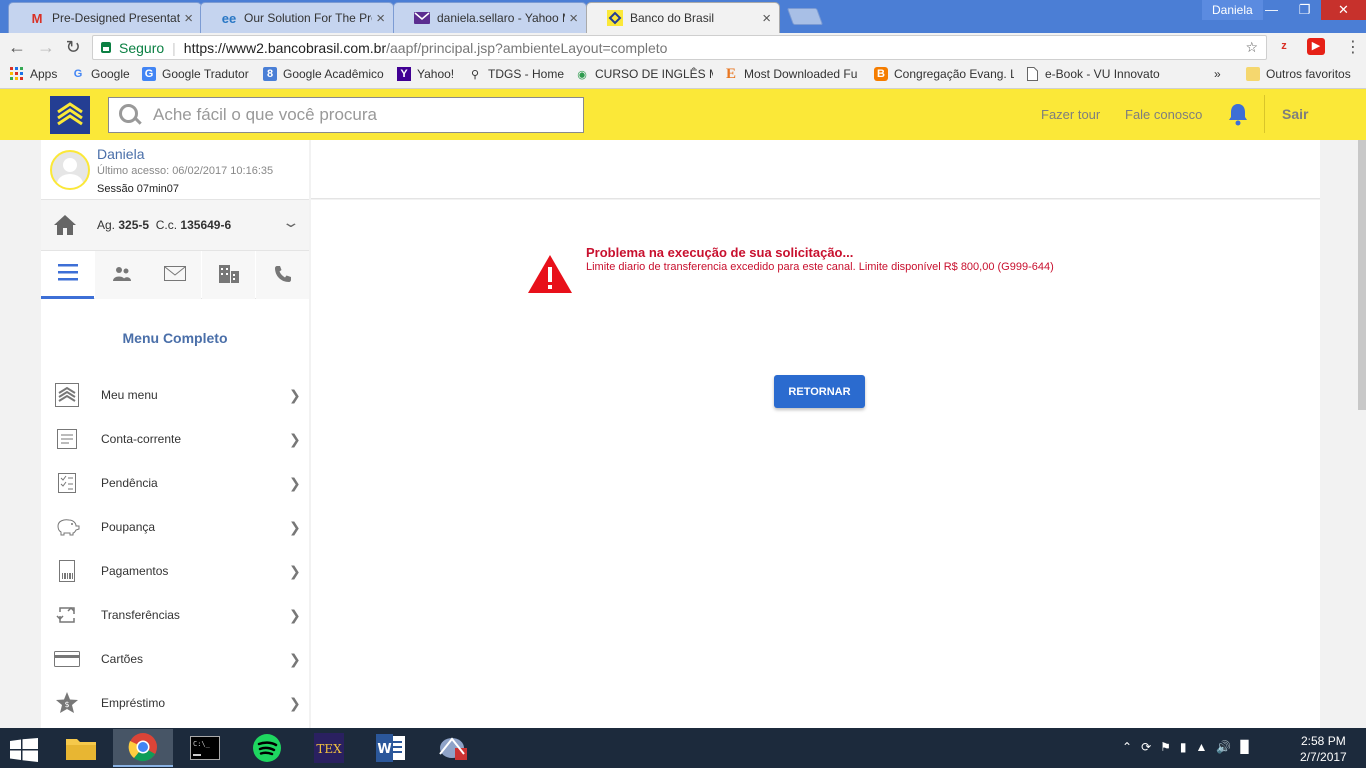 This screenshot has width=1366, height=768. I want to click on tab-title: Banco do Brasil, so click(672, 18).